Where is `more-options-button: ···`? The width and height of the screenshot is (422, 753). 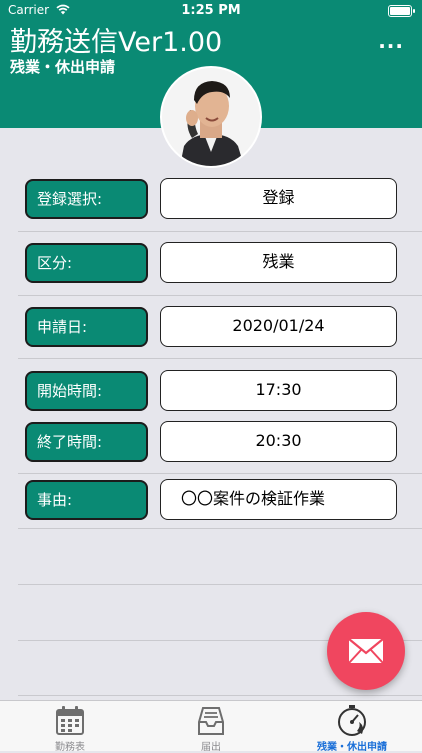 more-options-button: ··· is located at coordinates (391, 46).